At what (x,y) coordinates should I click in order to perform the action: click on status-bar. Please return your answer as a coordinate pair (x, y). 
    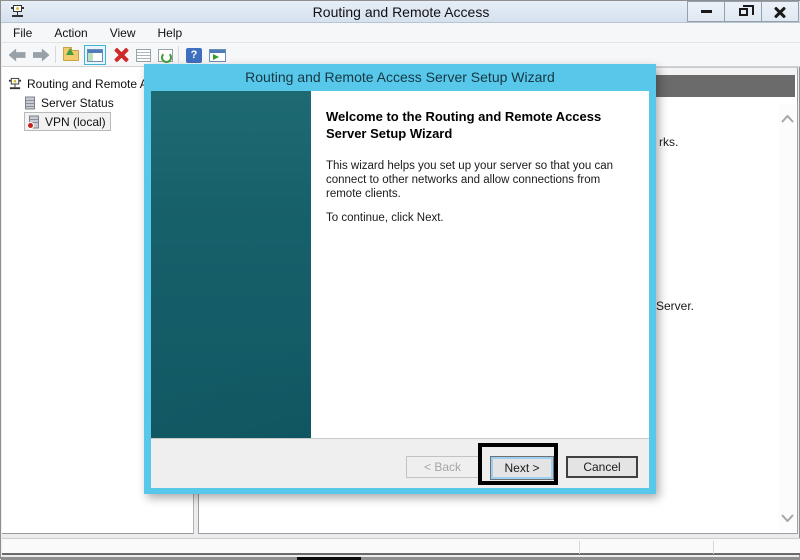
    Looking at the image, I should click on (401, 546).